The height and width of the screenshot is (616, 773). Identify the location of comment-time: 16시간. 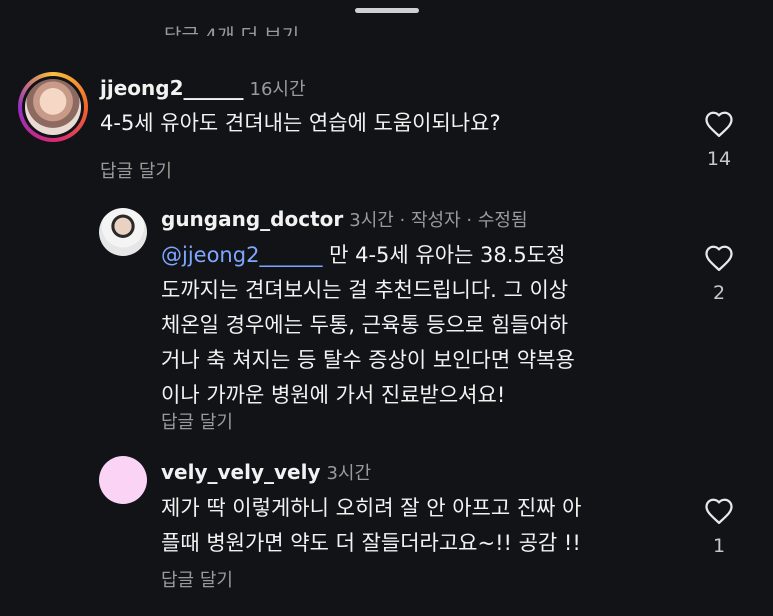
(277, 89).